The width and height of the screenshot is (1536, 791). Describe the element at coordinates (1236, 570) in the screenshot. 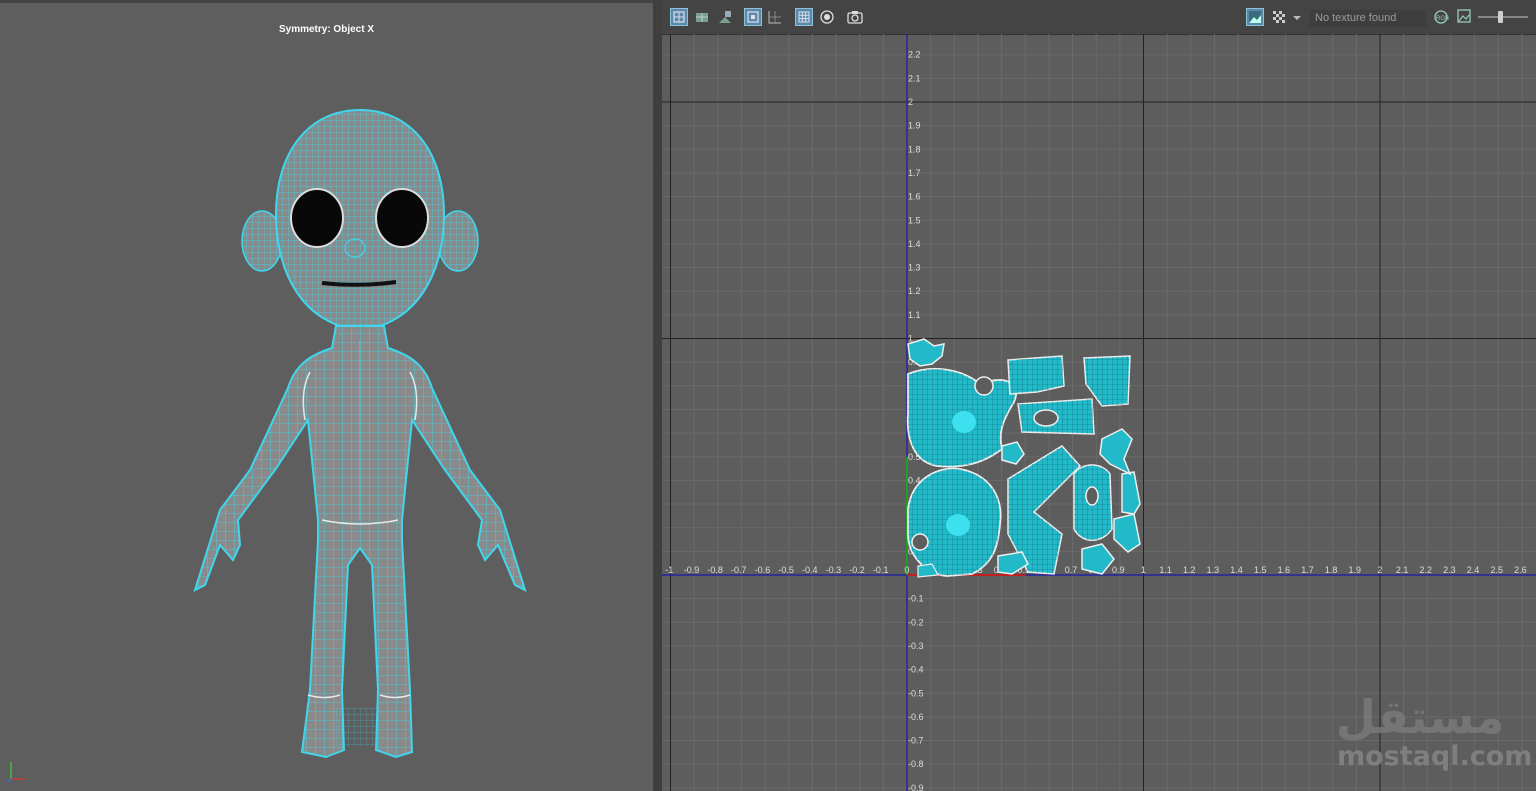

I see `x-tick-label: 1.4` at that location.